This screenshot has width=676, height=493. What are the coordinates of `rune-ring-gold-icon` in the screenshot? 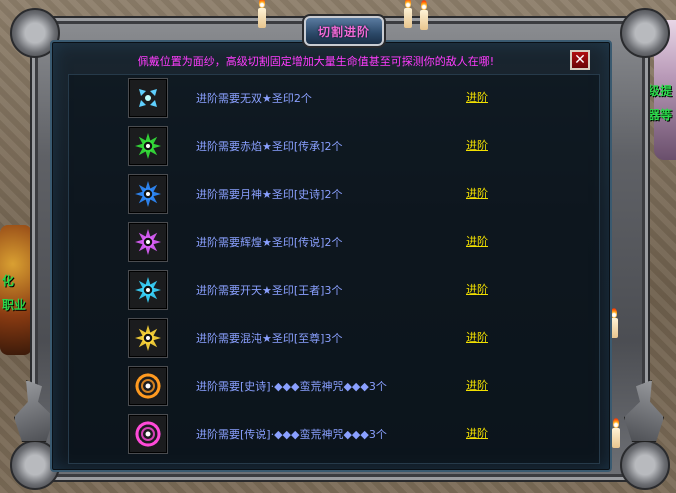 It's located at (148, 386).